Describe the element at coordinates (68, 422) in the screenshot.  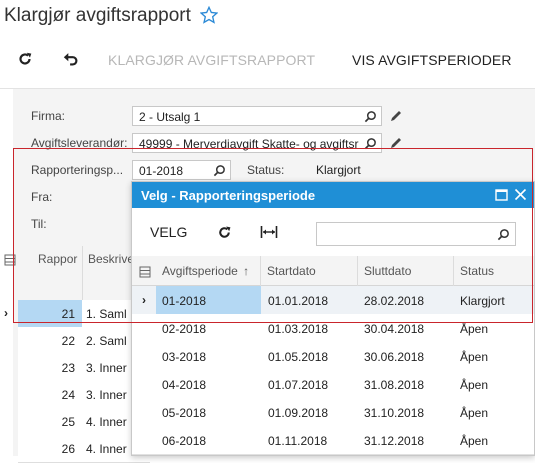
I see `row-number: 25` at that location.